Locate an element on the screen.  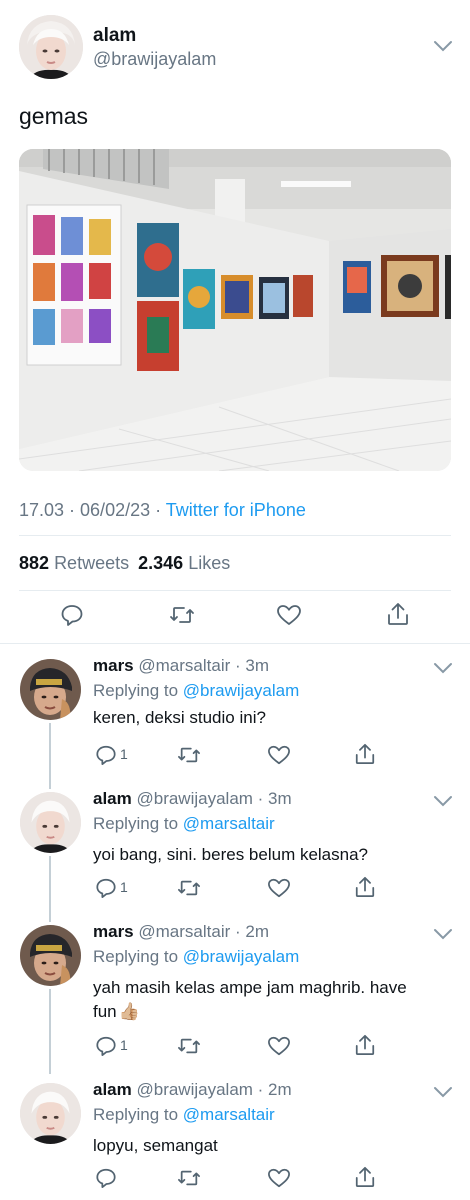
tweet-timestamp: 17.03 · 06/02/23 · is located at coordinates (90, 510).